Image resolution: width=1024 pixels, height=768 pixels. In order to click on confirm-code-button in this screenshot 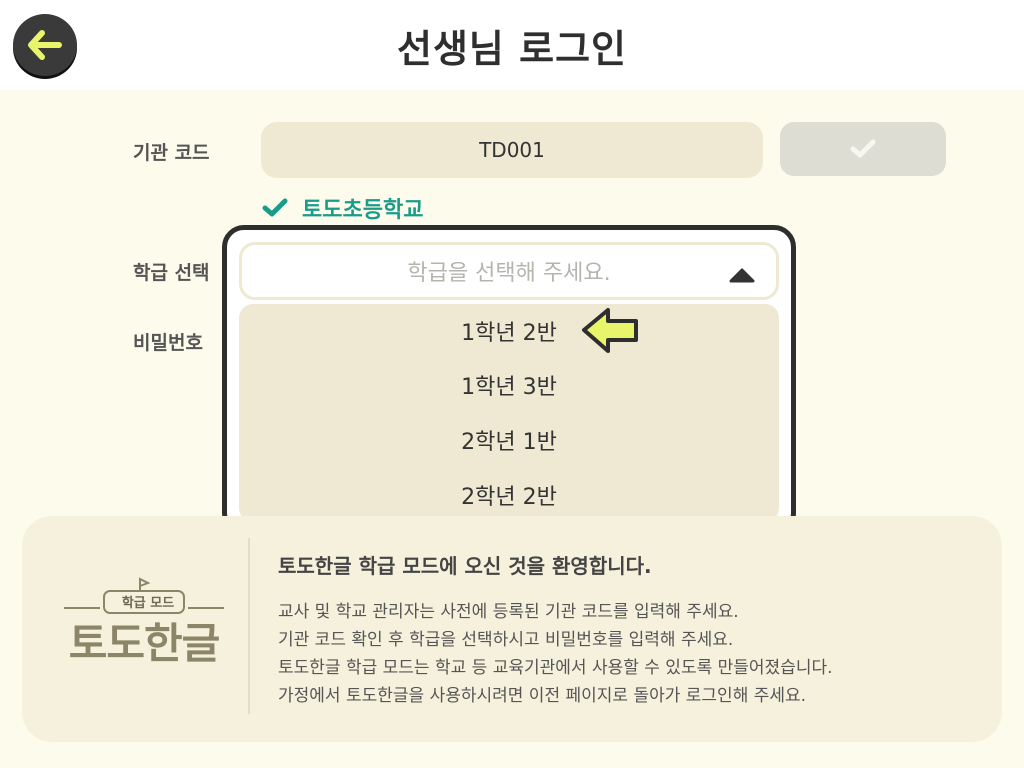, I will do `click(863, 149)`.